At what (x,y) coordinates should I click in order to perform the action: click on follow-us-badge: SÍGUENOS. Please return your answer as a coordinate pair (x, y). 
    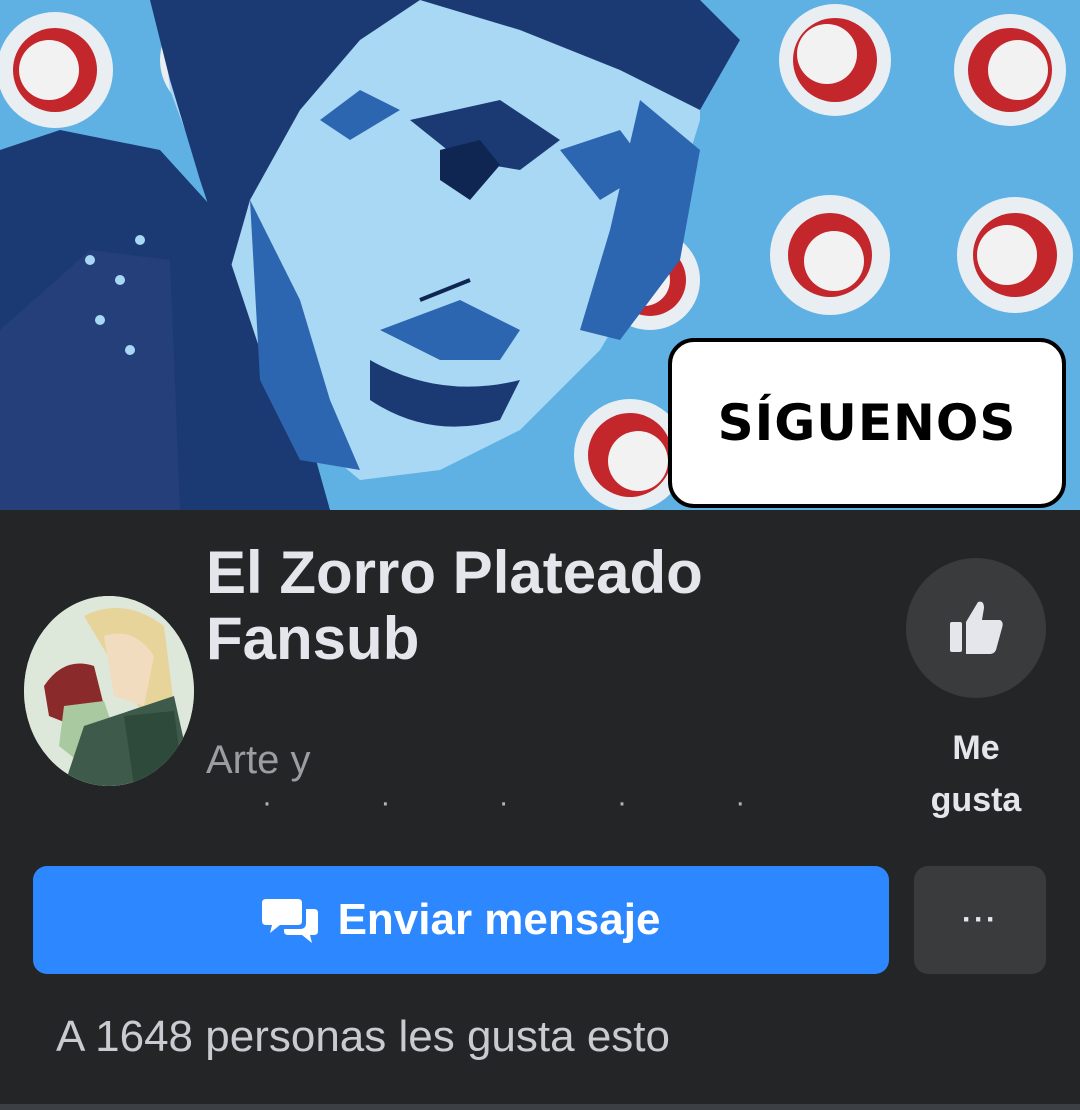
    Looking at the image, I should click on (867, 423).